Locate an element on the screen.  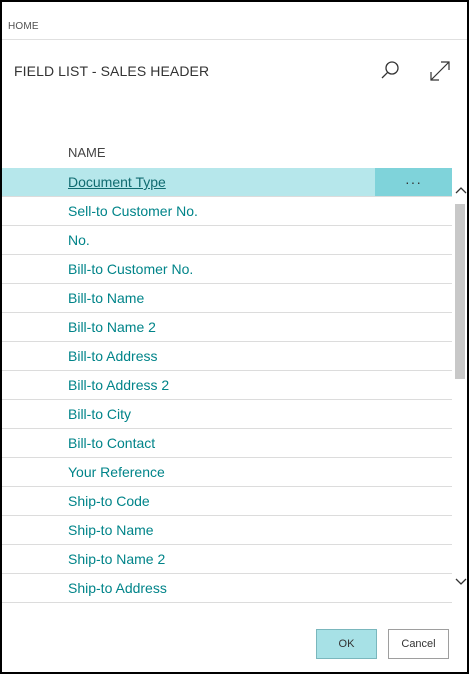
list-item: Bill-to Address 2 is located at coordinates (227, 385).